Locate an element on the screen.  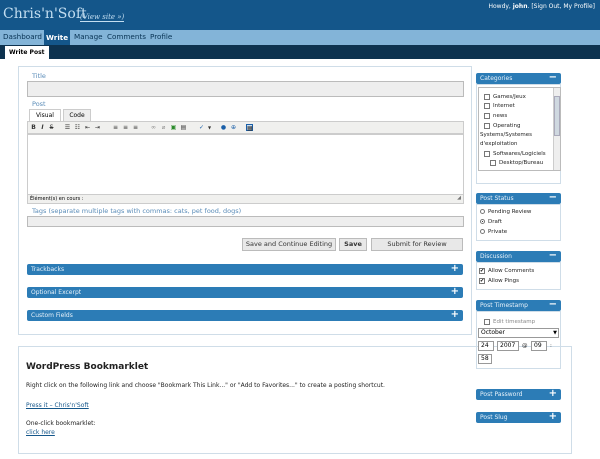
username: john is located at coordinates (520, 6).